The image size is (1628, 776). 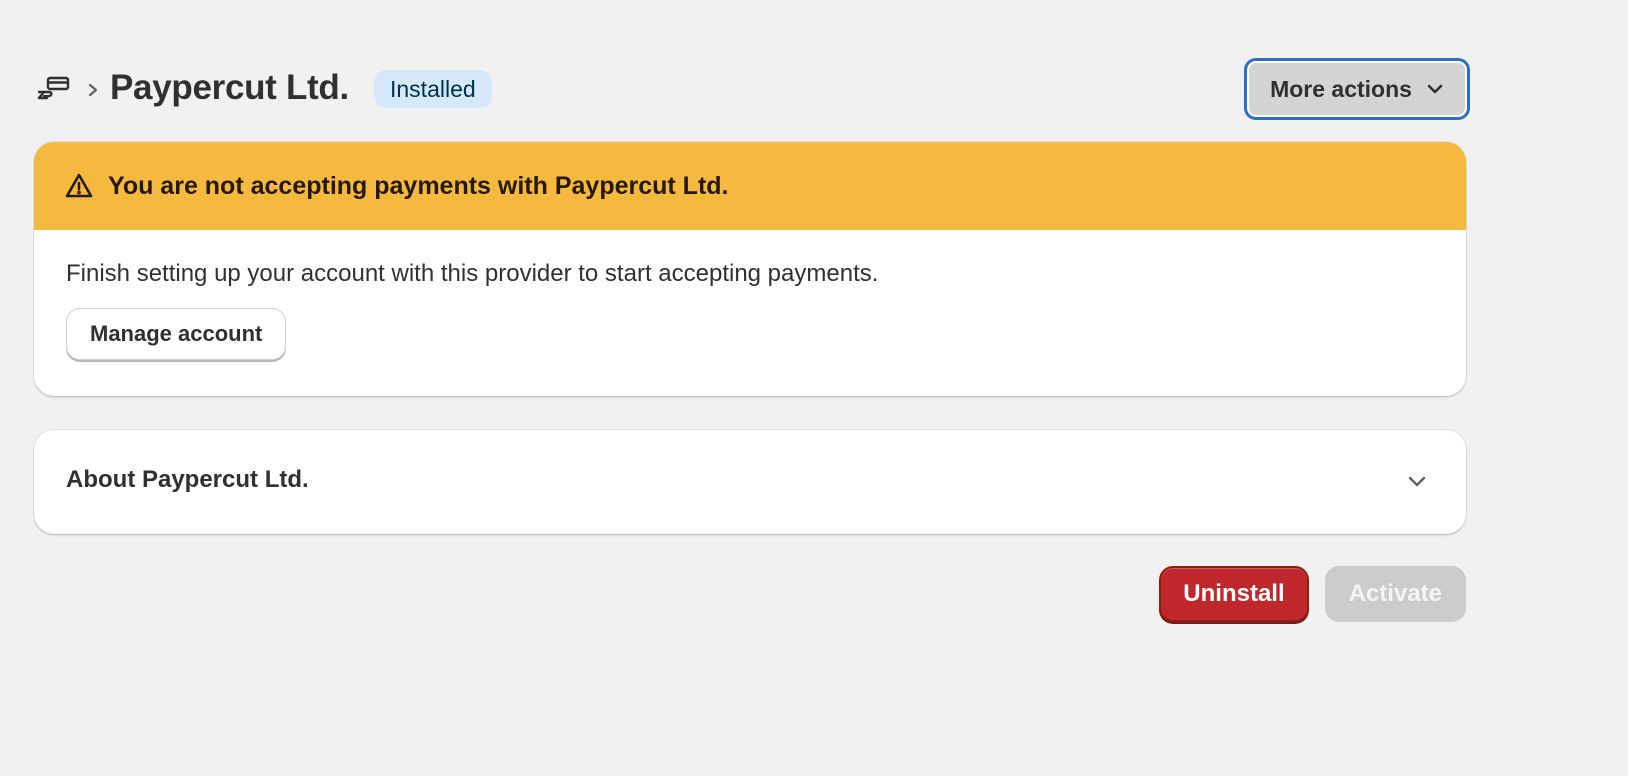 What do you see at coordinates (1341, 88) in the screenshot?
I see `more-actions-label: More actions` at bounding box center [1341, 88].